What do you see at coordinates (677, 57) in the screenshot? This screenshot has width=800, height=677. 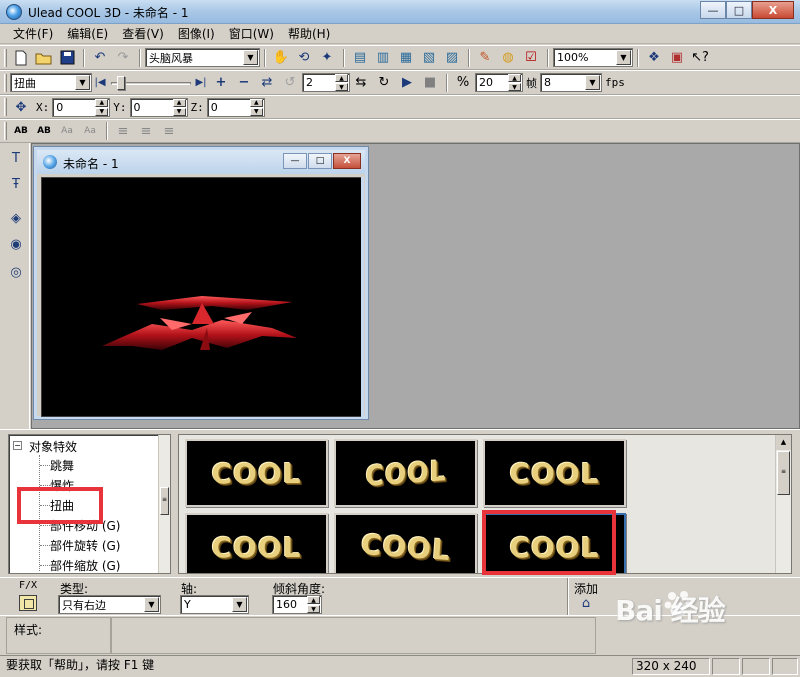 I see `image-properties-icon: ▣` at bounding box center [677, 57].